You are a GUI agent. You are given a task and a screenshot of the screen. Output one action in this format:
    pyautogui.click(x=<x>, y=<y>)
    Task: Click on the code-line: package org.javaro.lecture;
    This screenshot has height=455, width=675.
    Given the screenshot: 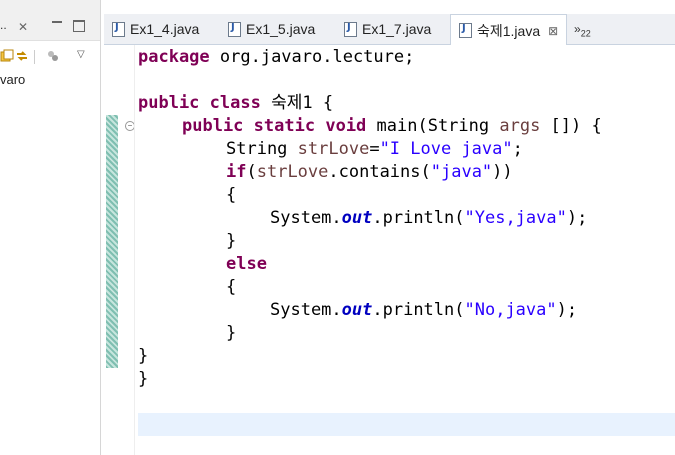 What is the action you would take?
    pyautogui.click(x=276, y=57)
    